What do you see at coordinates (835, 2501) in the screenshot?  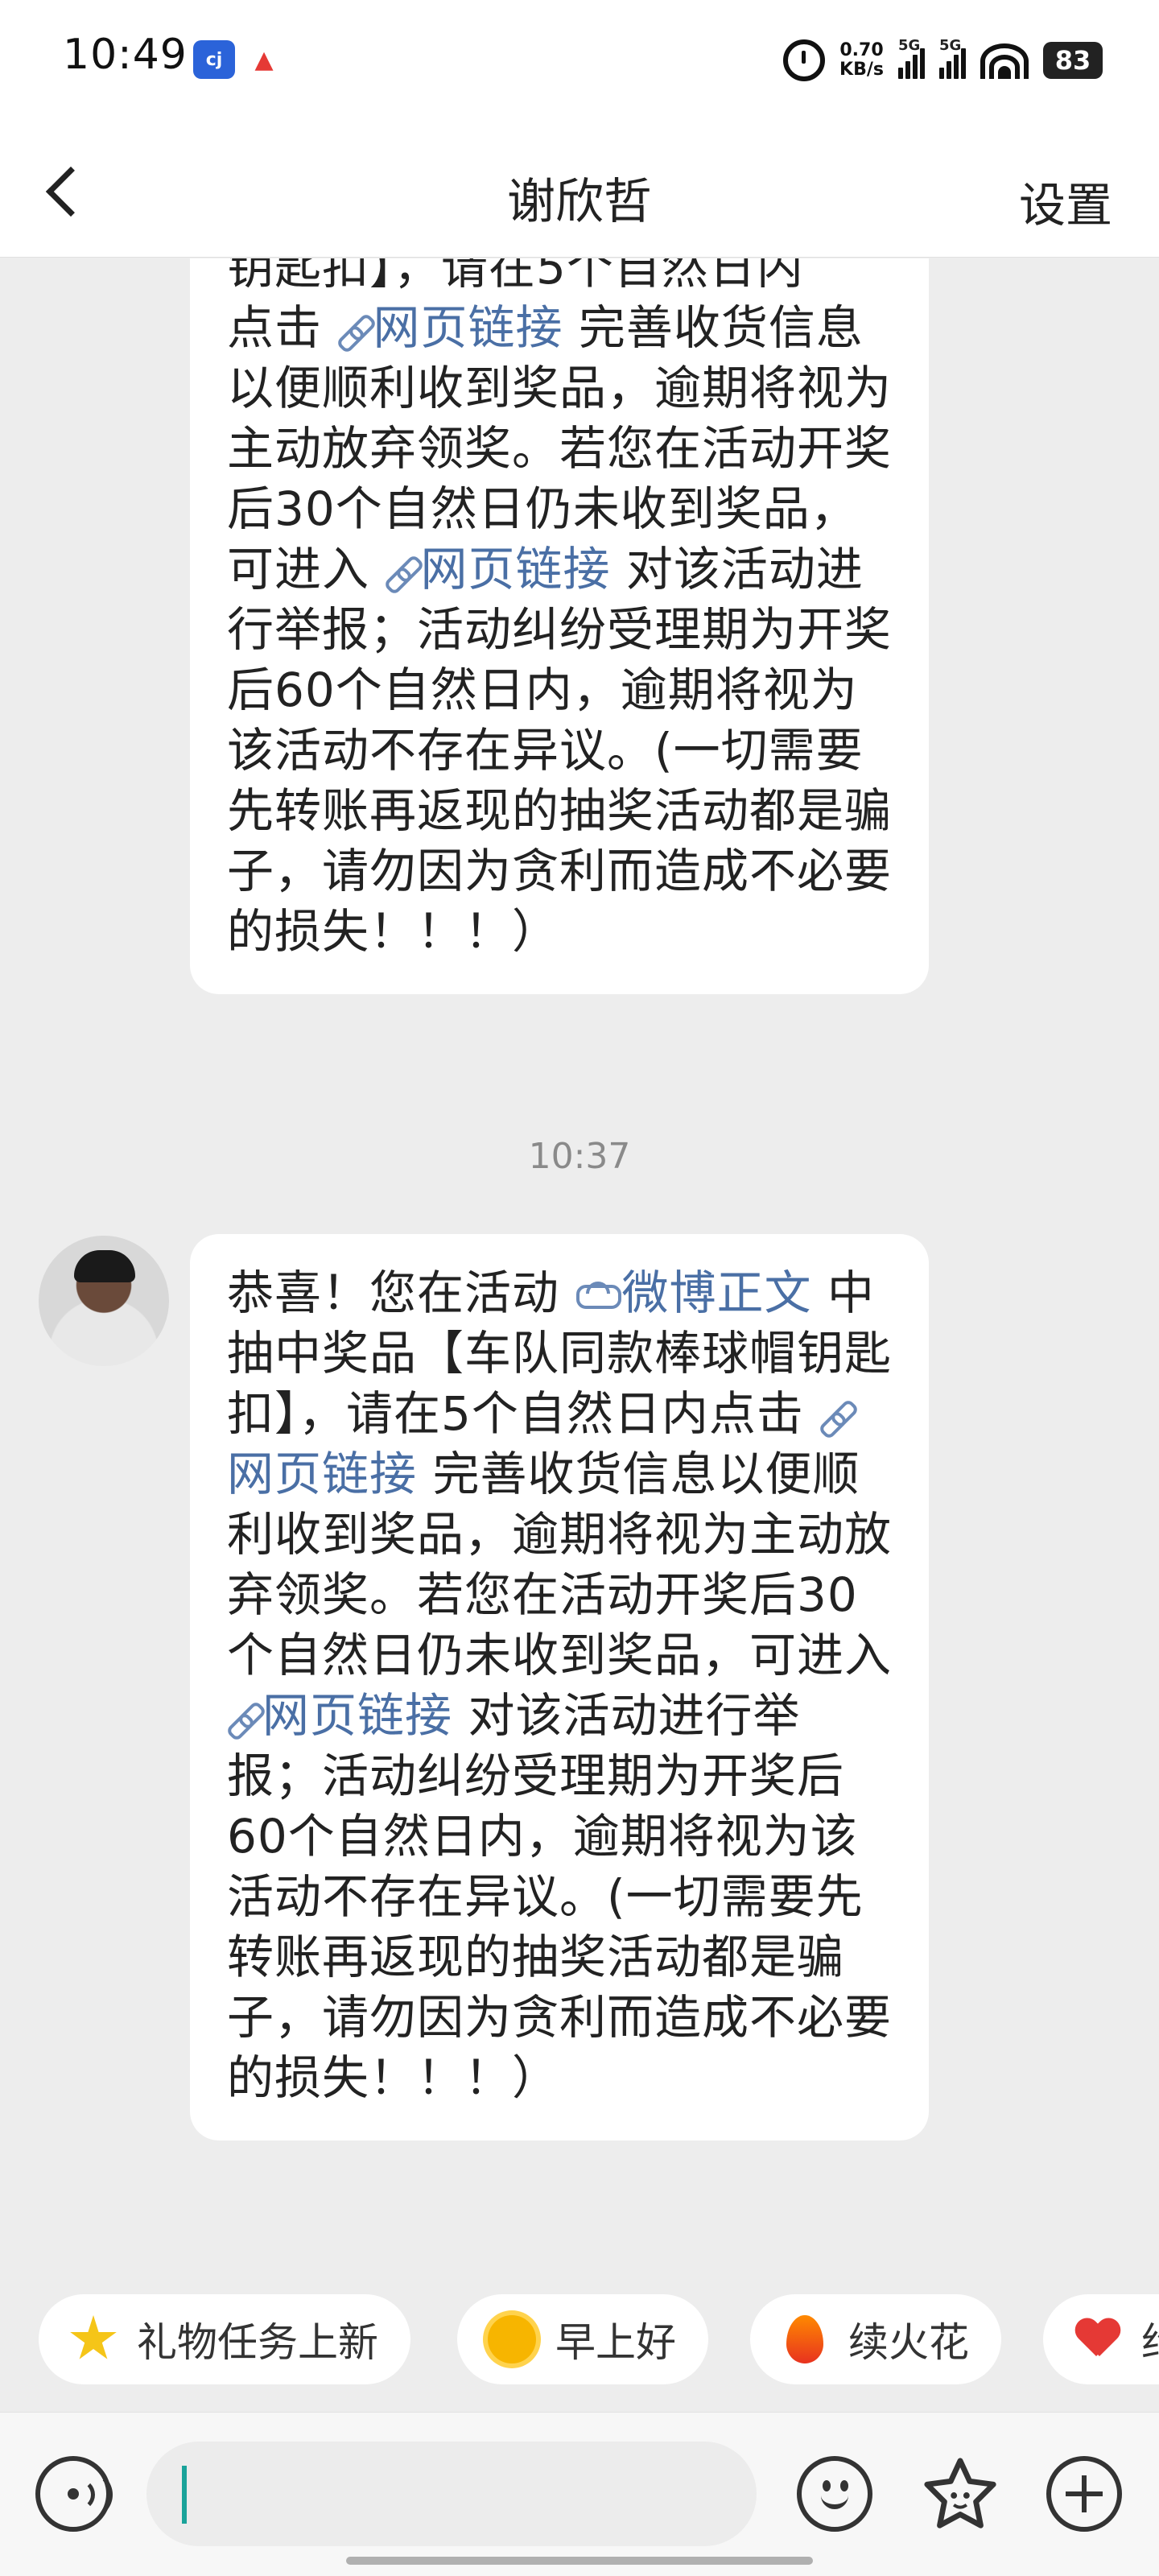 I see `emoji-icon` at bounding box center [835, 2501].